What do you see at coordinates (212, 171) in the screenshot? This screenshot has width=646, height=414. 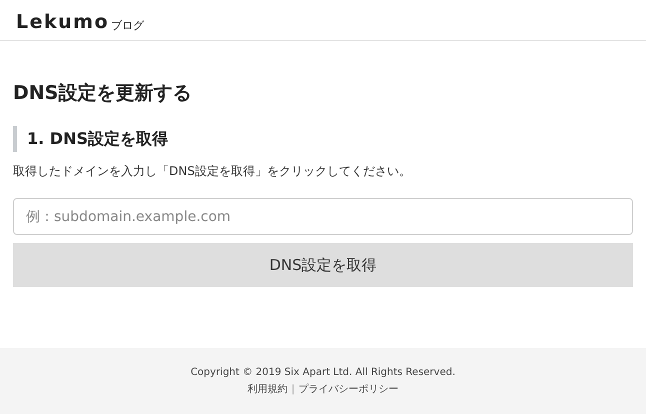 I see `instruction-text: 取得したドメインを入力し「DNS設定を取得」をクリックしてください。` at bounding box center [212, 171].